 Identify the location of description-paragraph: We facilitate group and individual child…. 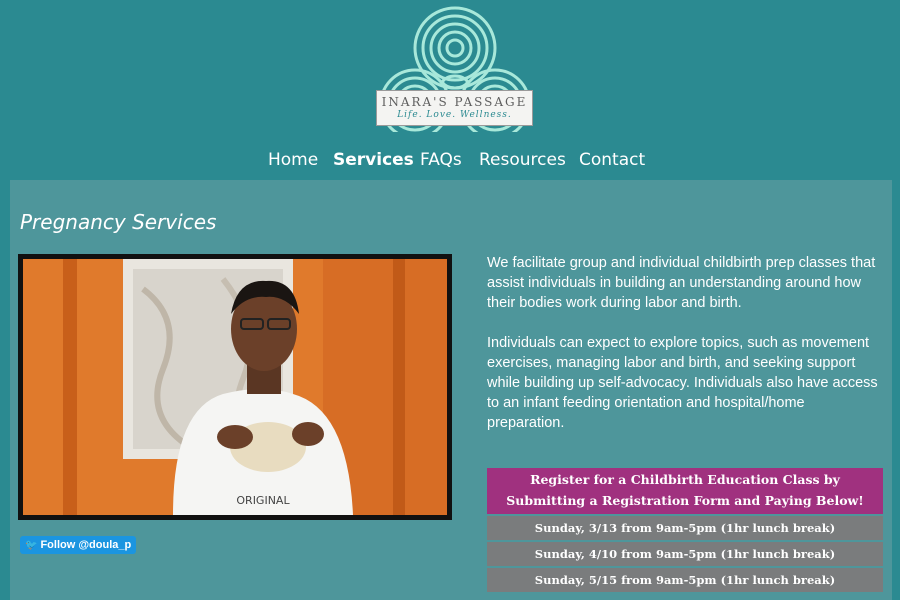
(681, 283).